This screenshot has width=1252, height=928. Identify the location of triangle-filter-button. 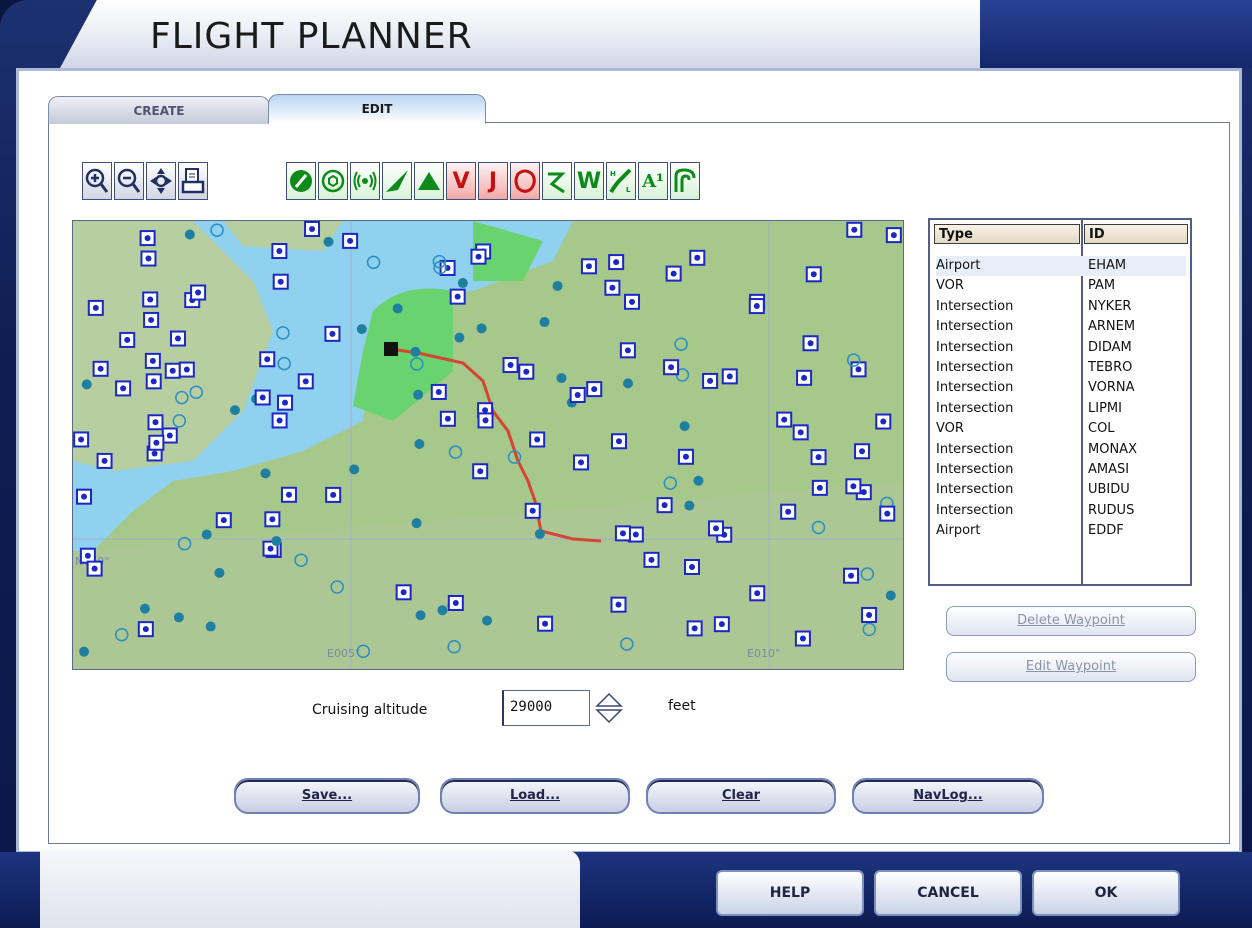
(429, 181).